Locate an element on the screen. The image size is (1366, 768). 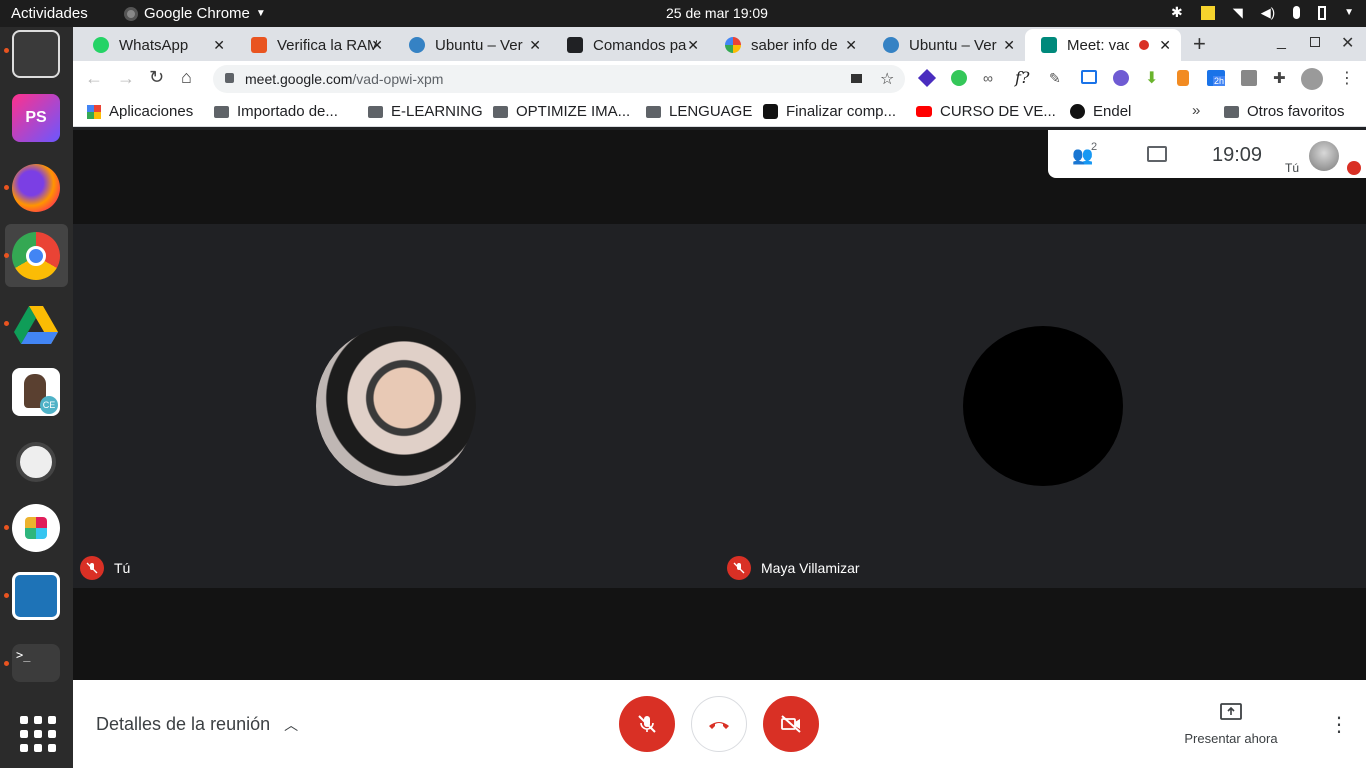
terminal-icon: >_ is located at coordinates (36, 663).